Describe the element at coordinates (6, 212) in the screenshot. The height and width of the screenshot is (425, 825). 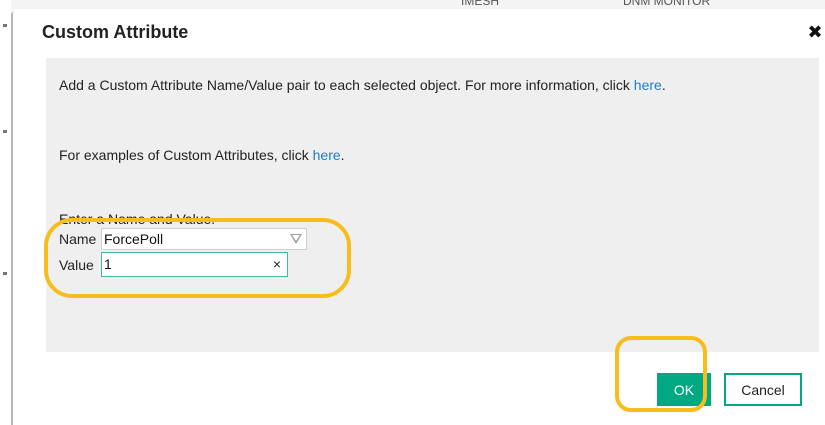
I see `background-app-edge` at that location.